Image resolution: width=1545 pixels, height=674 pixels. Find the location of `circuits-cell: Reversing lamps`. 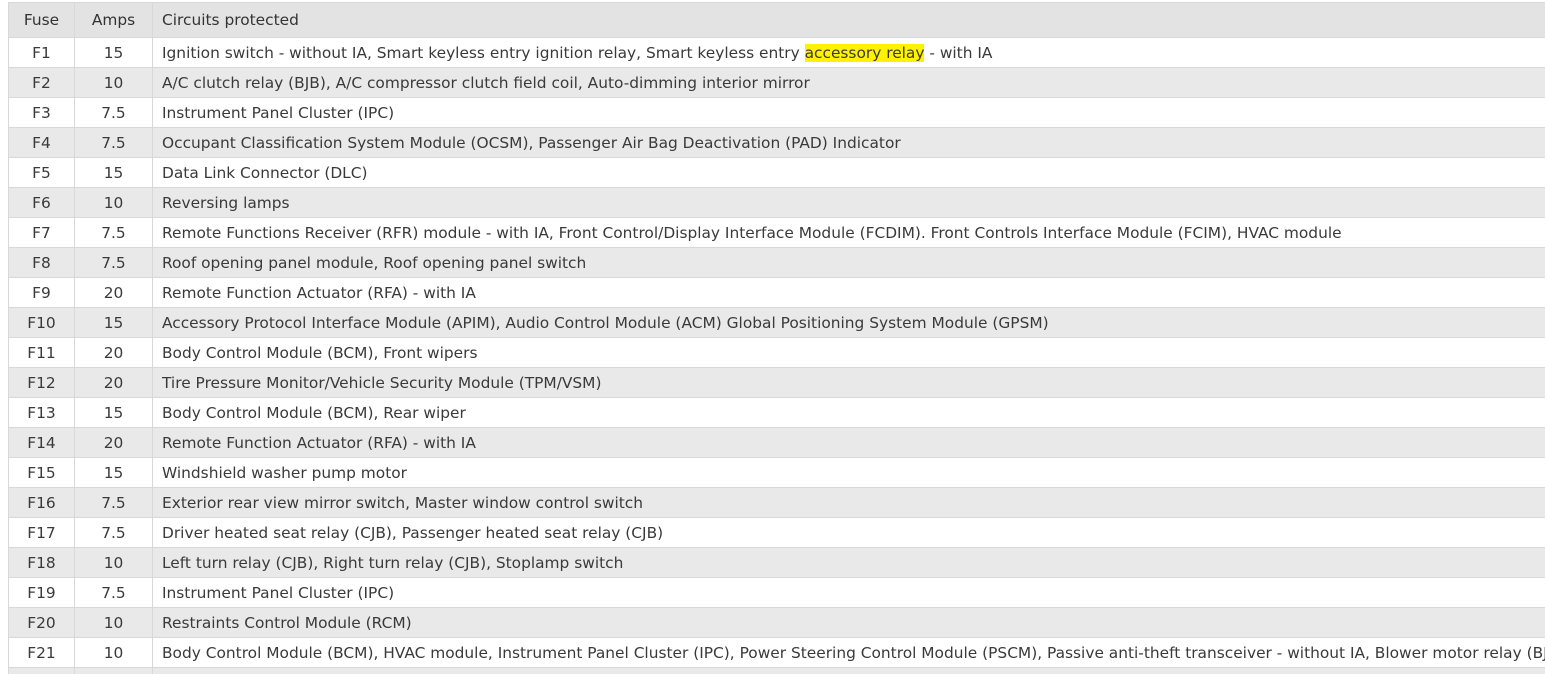

circuits-cell: Reversing lamps is located at coordinates (848, 202).